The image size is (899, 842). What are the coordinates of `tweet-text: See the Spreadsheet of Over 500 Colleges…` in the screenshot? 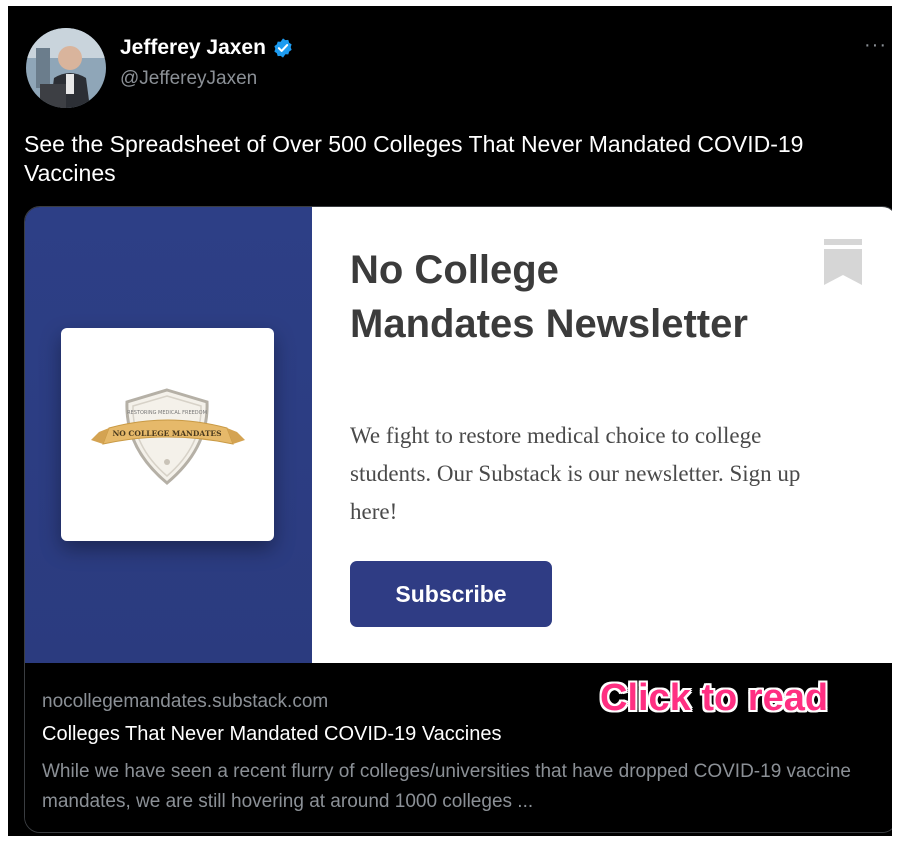 It's located at (414, 158).